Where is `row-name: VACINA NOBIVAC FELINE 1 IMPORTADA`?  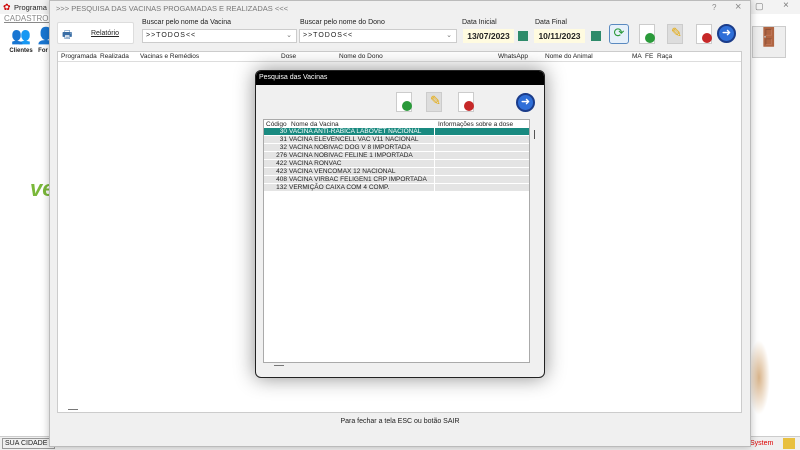 row-name: VACINA NOBIVAC FELINE 1 IMPORTADA is located at coordinates (351, 155).